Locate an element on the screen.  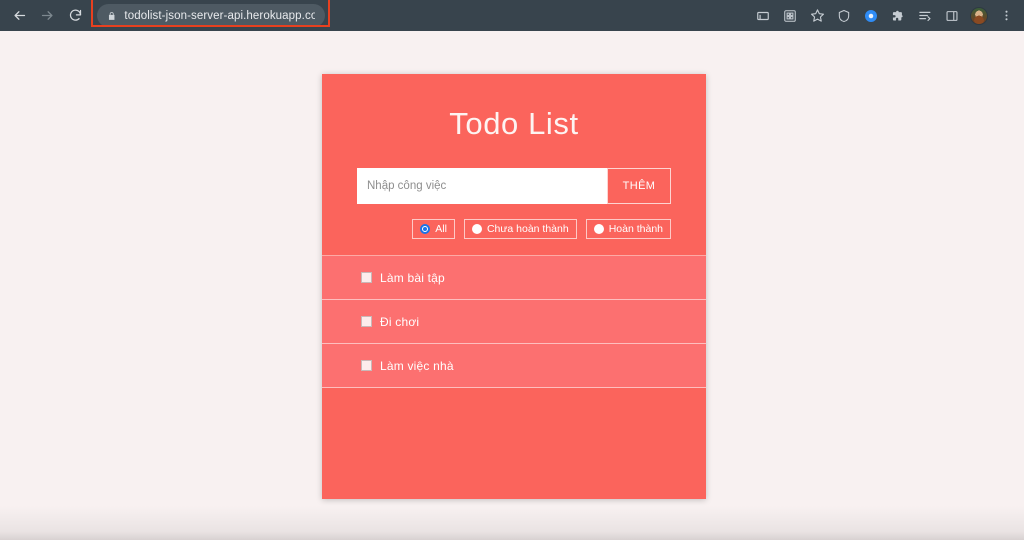
browser-toolbar: todolist-json-server-api.herokuapp.com is located at coordinates (512, 15).